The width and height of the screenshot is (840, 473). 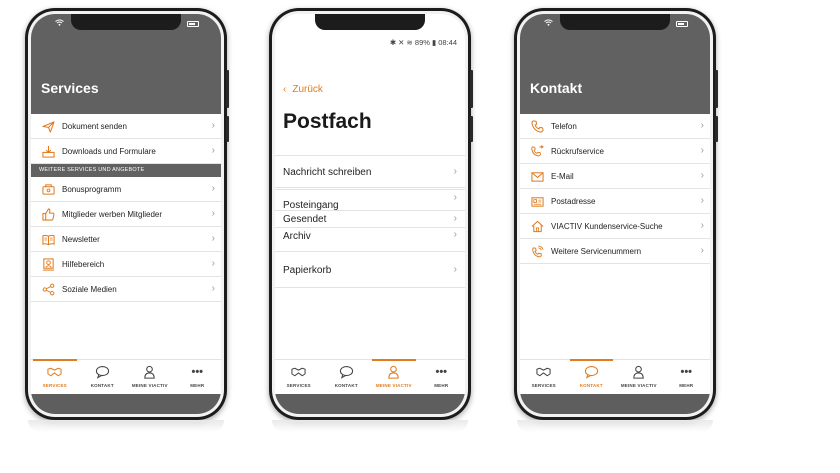 I want to click on list-item-email: E-Mail ›, so click(x=615, y=176).